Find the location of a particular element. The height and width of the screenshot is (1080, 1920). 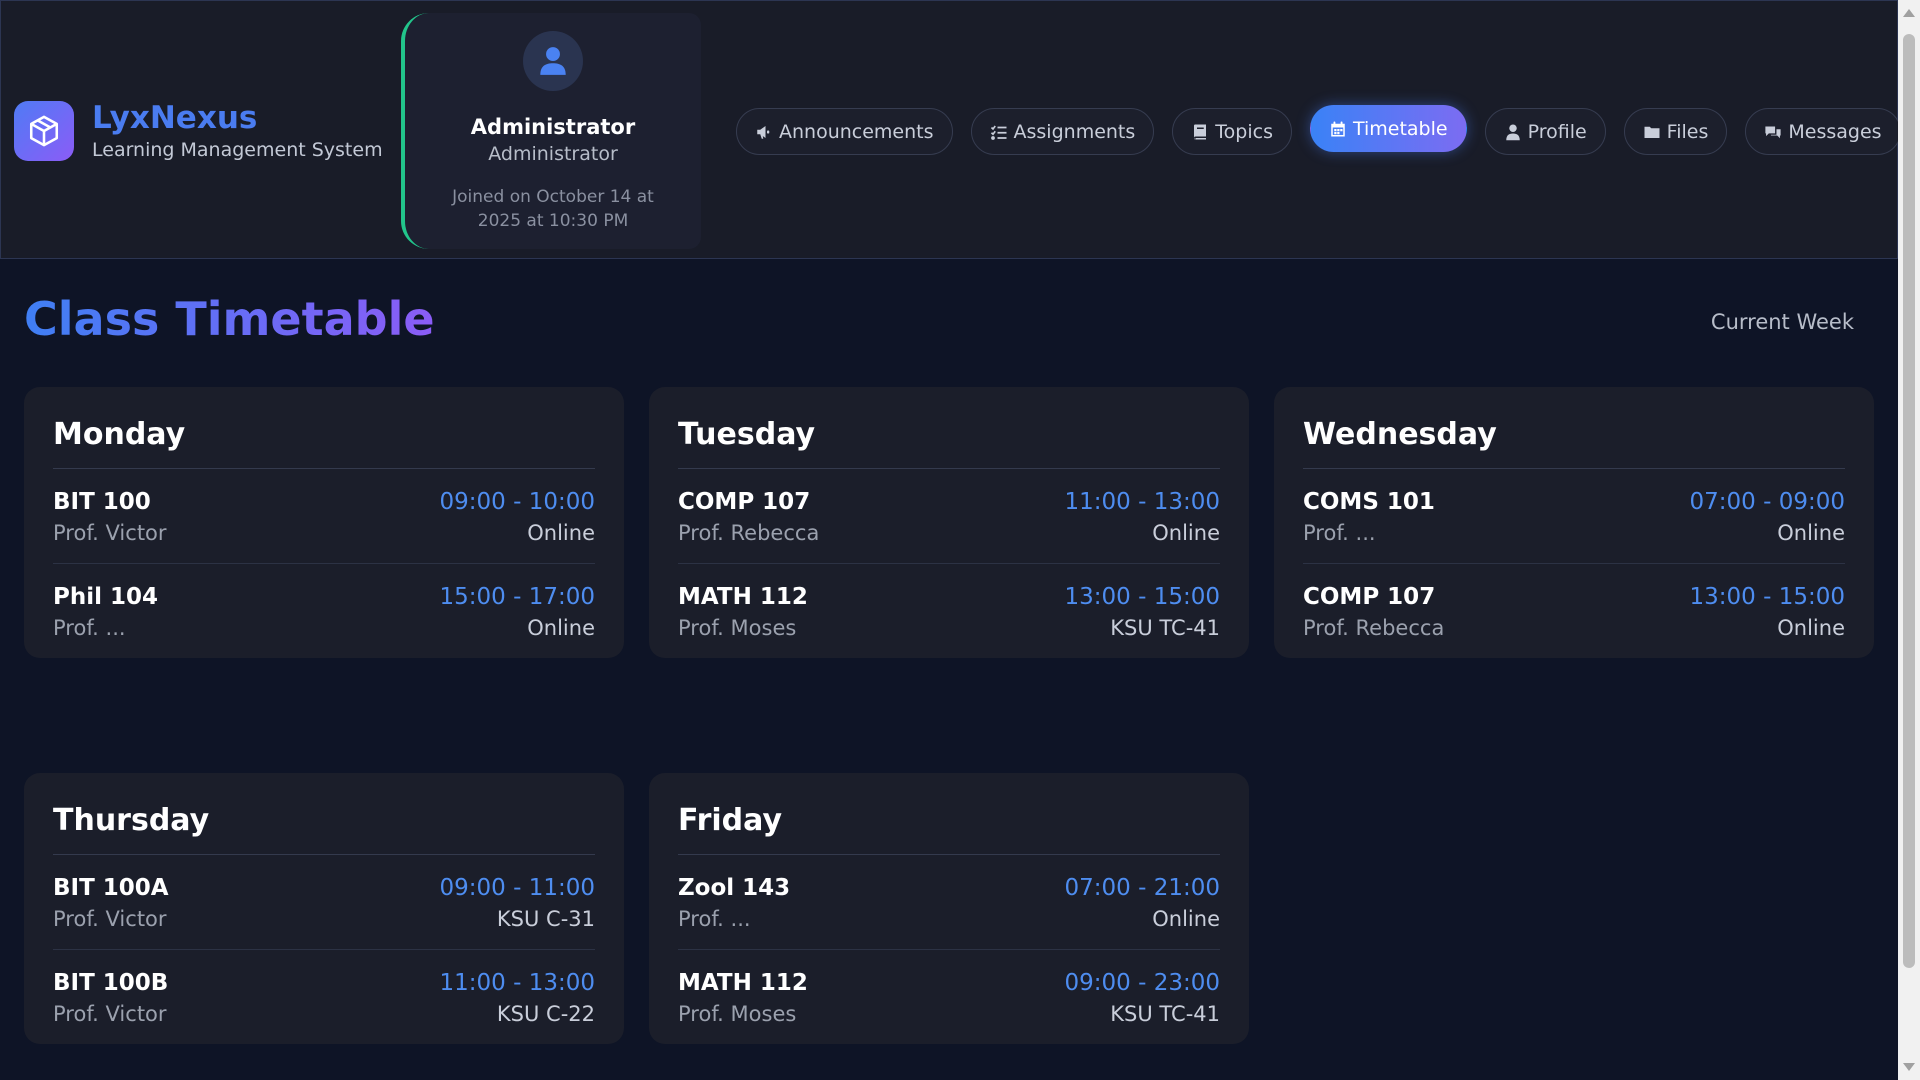

nav-messages: Messages is located at coordinates (1821, 131).